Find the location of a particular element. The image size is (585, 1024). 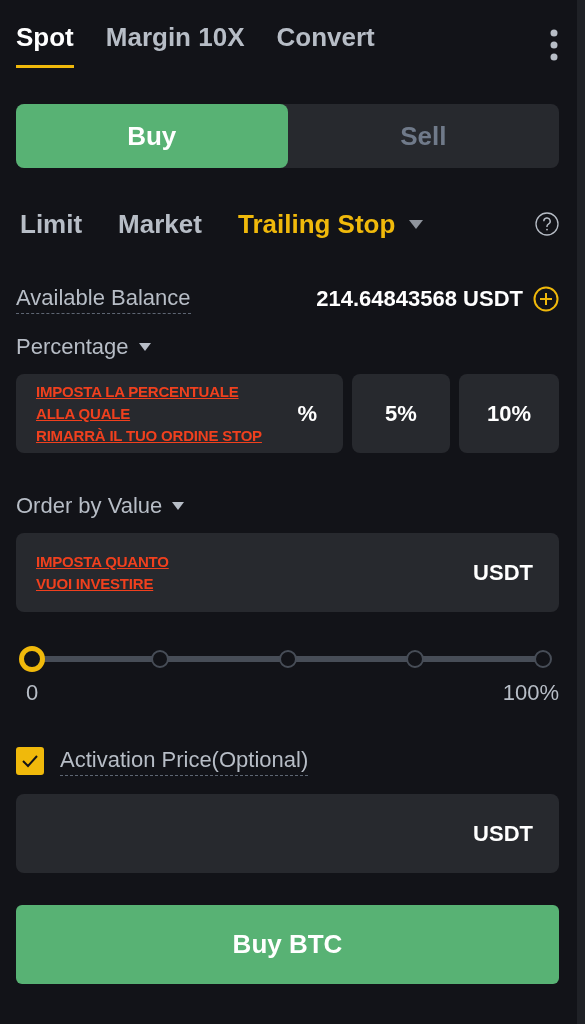

order-by-value-label: Order by Value is located at coordinates (89, 506).